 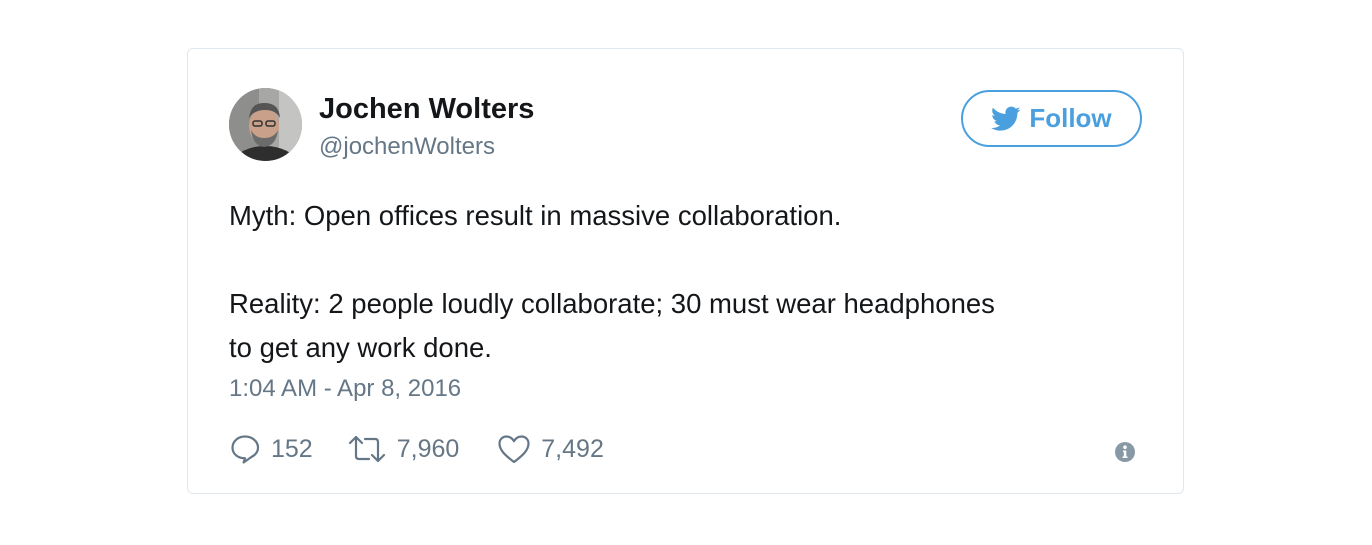 What do you see at coordinates (1070, 118) in the screenshot?
I see `follow-label: Follow` at bounding box center [1070, 118].